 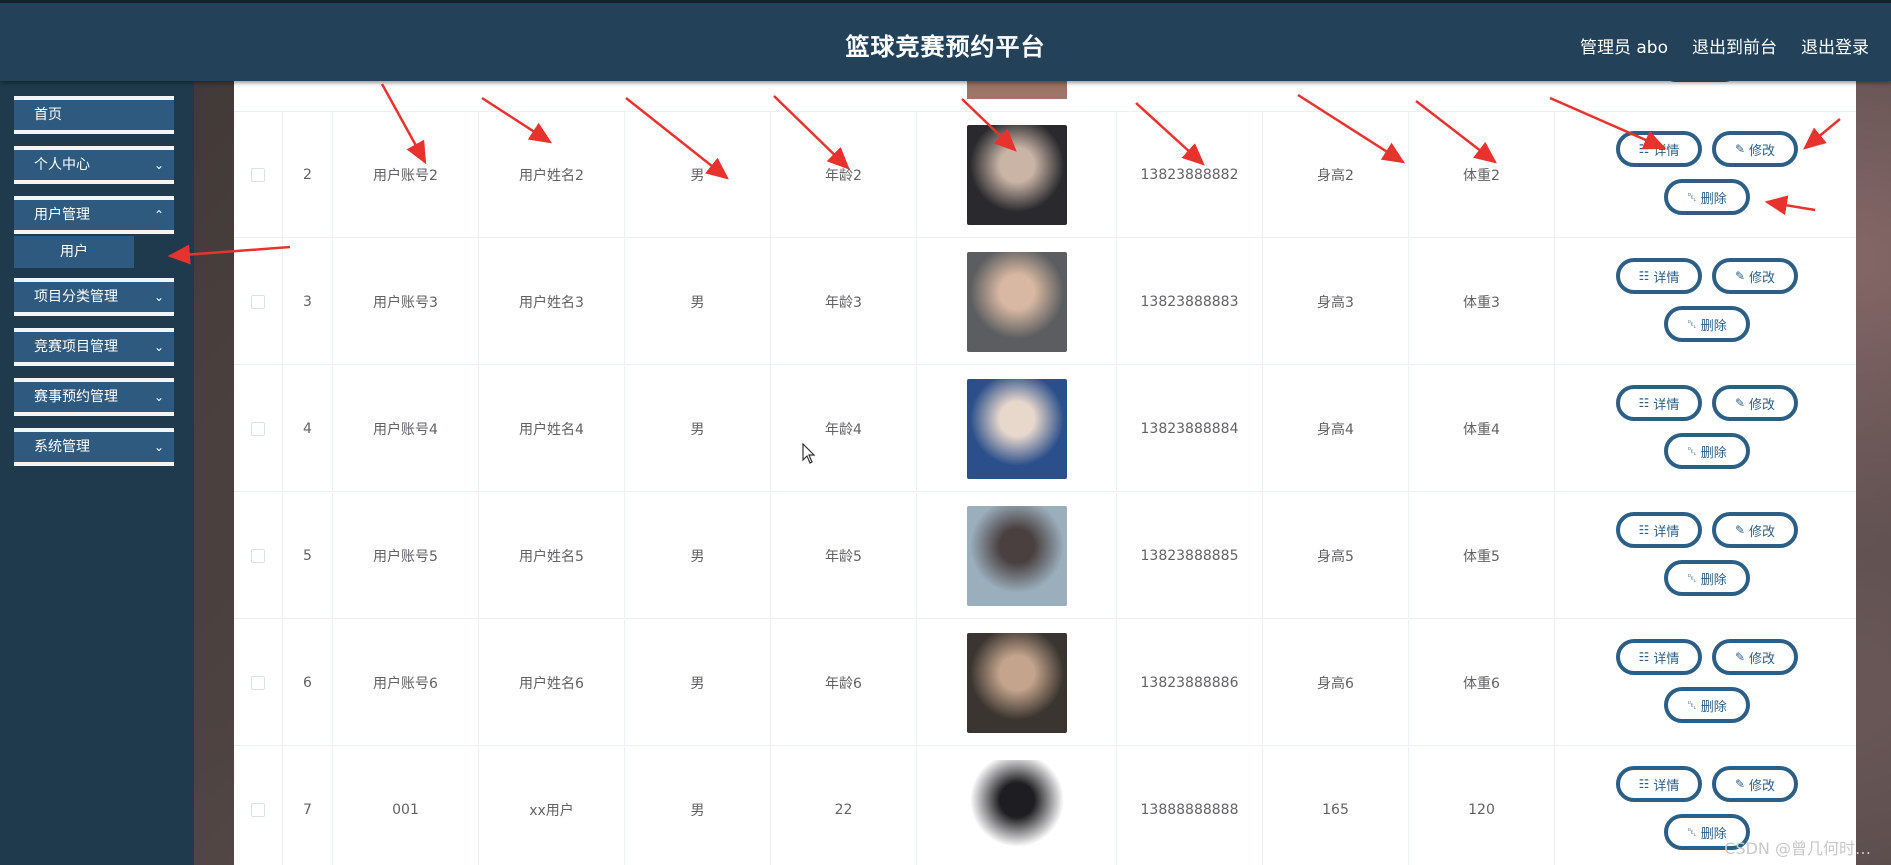 I want to click on cell-text-weight: 体重4, so click(x=1481, y=430).